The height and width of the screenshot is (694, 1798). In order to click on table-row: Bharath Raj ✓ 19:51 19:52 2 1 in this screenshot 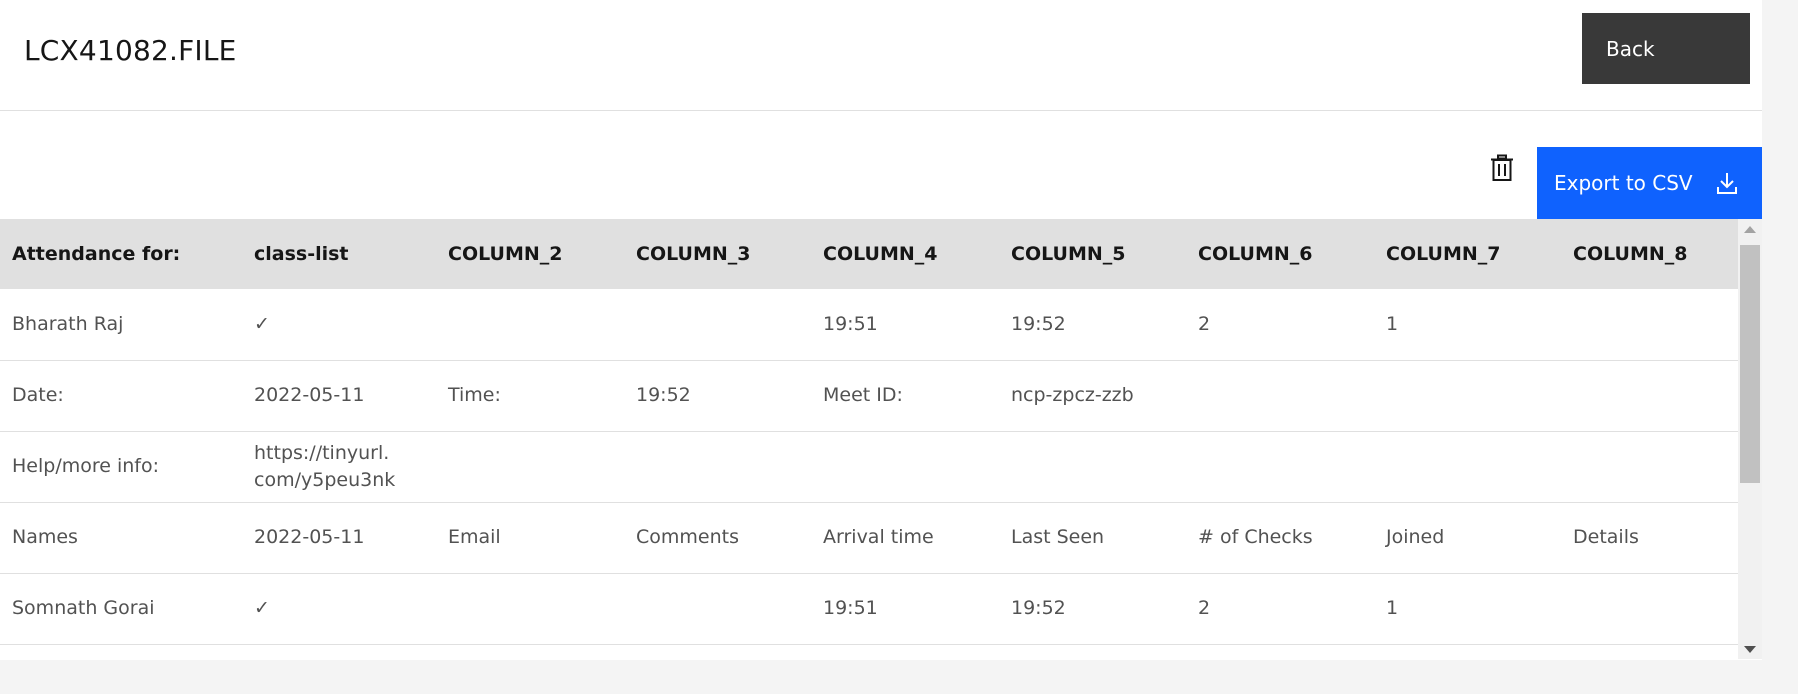, I will do `click(869, 325)`.